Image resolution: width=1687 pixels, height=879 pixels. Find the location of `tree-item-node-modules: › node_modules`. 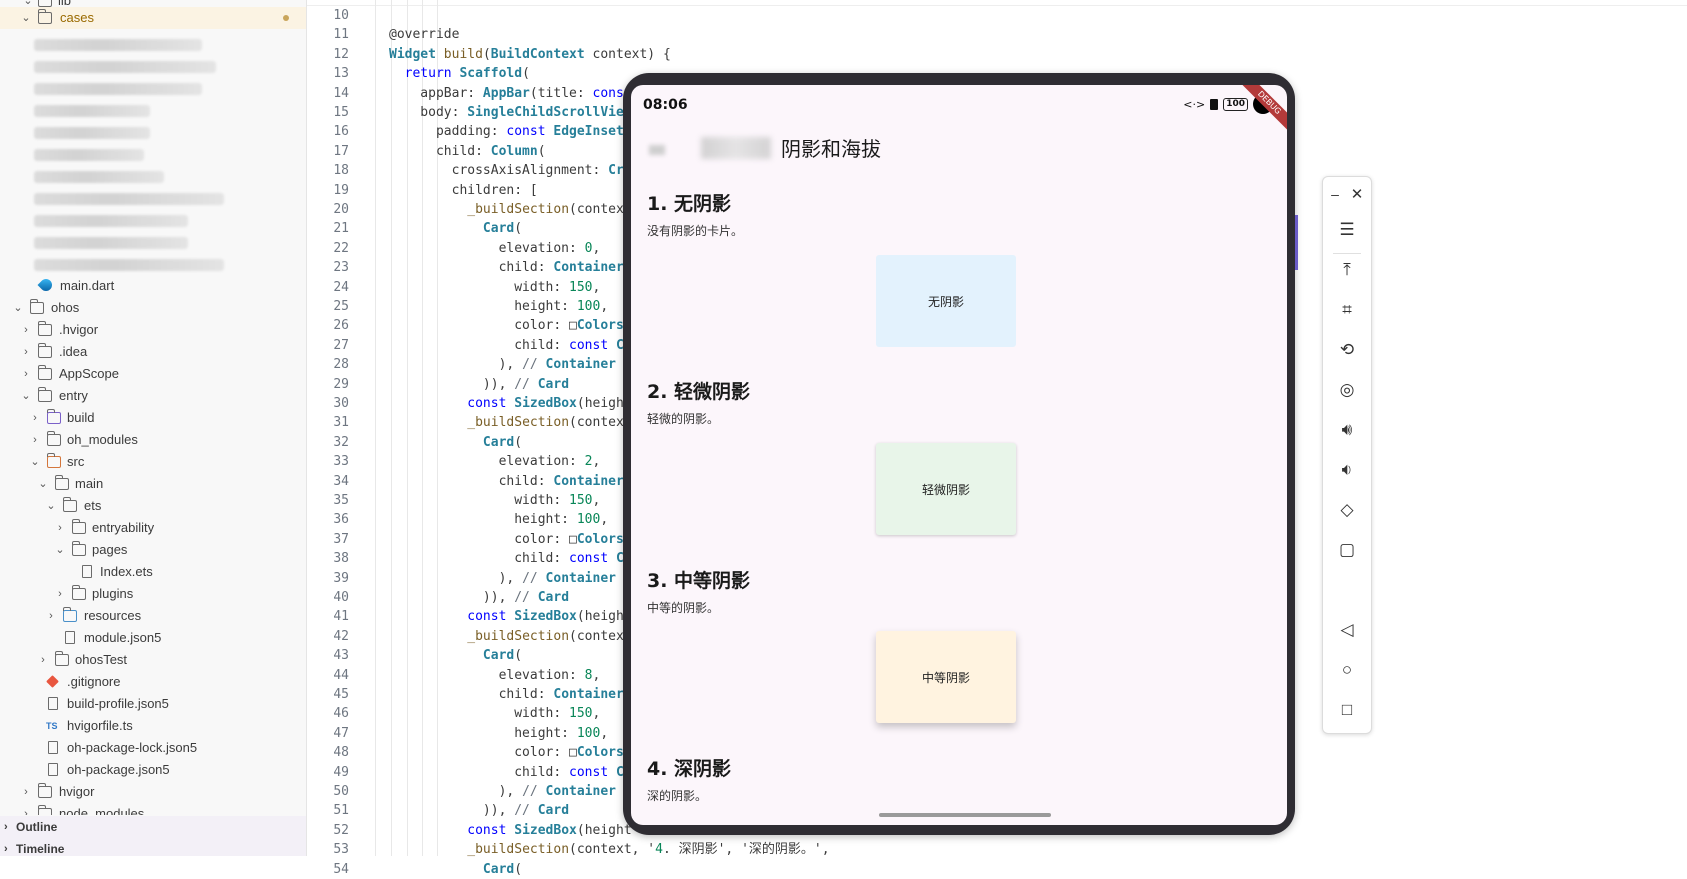

tree-item-node-modules: › node_modules is located at coordinates (153, 809).